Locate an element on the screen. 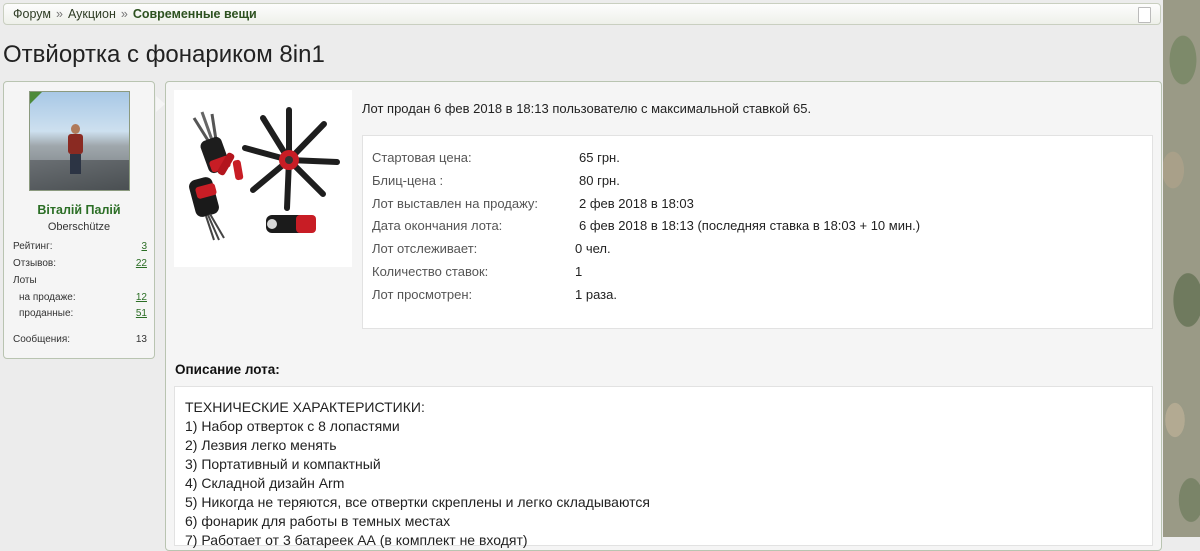 The height and width of the screenshot is (551, 1200). lot-row-blitz-price: Блиц-цена : 80 грн. is located at coordinates (496, 180).